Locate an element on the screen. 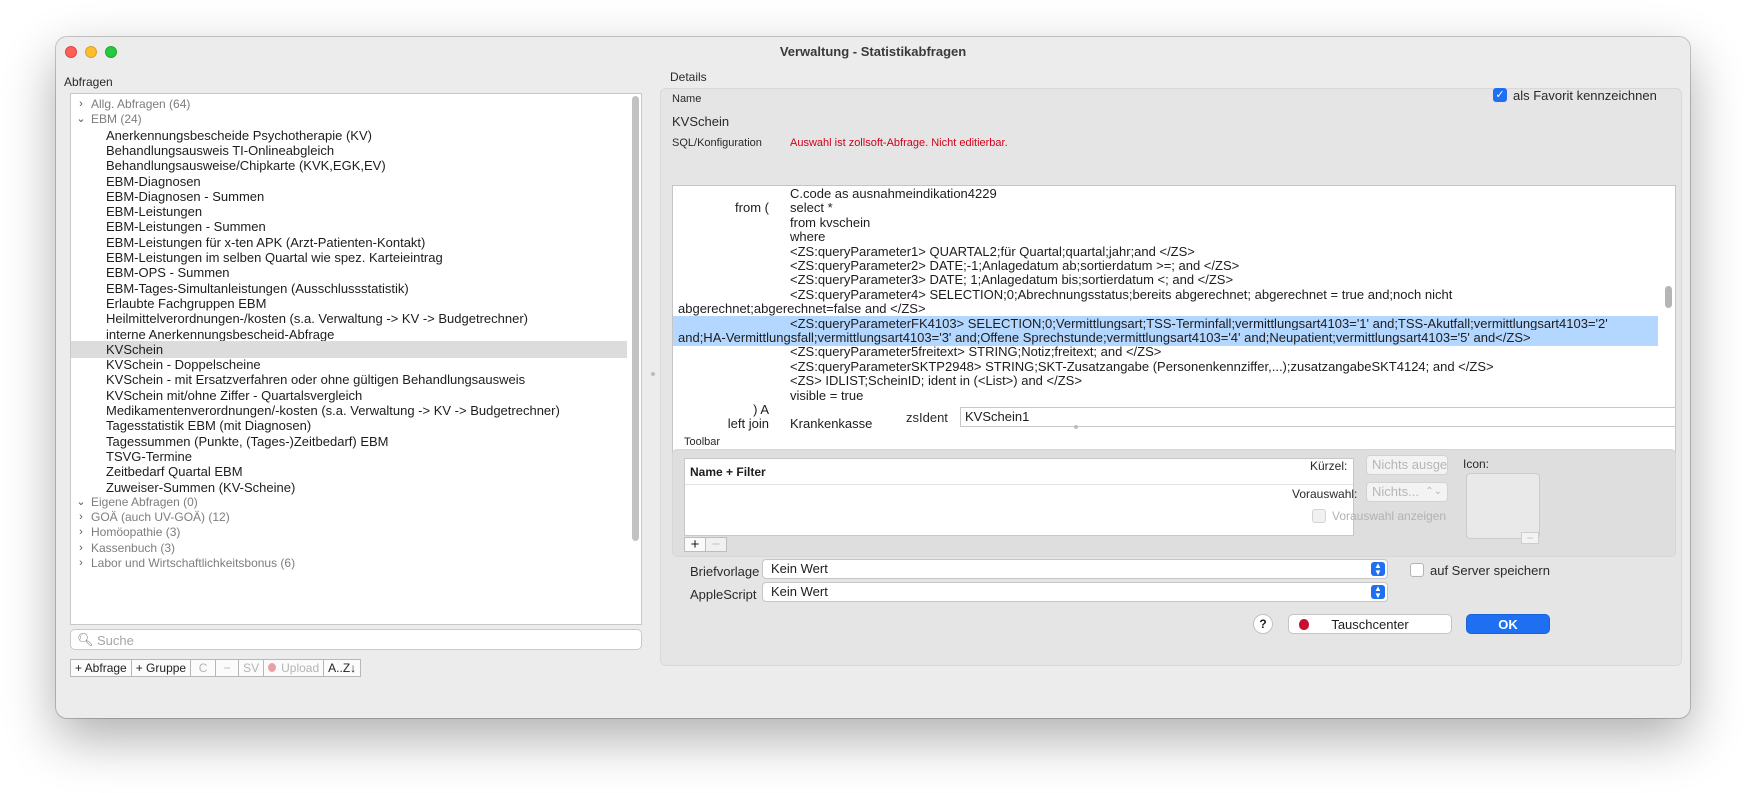  sql-label: SQL/Konfiguration is located at coordinates (717, 143).